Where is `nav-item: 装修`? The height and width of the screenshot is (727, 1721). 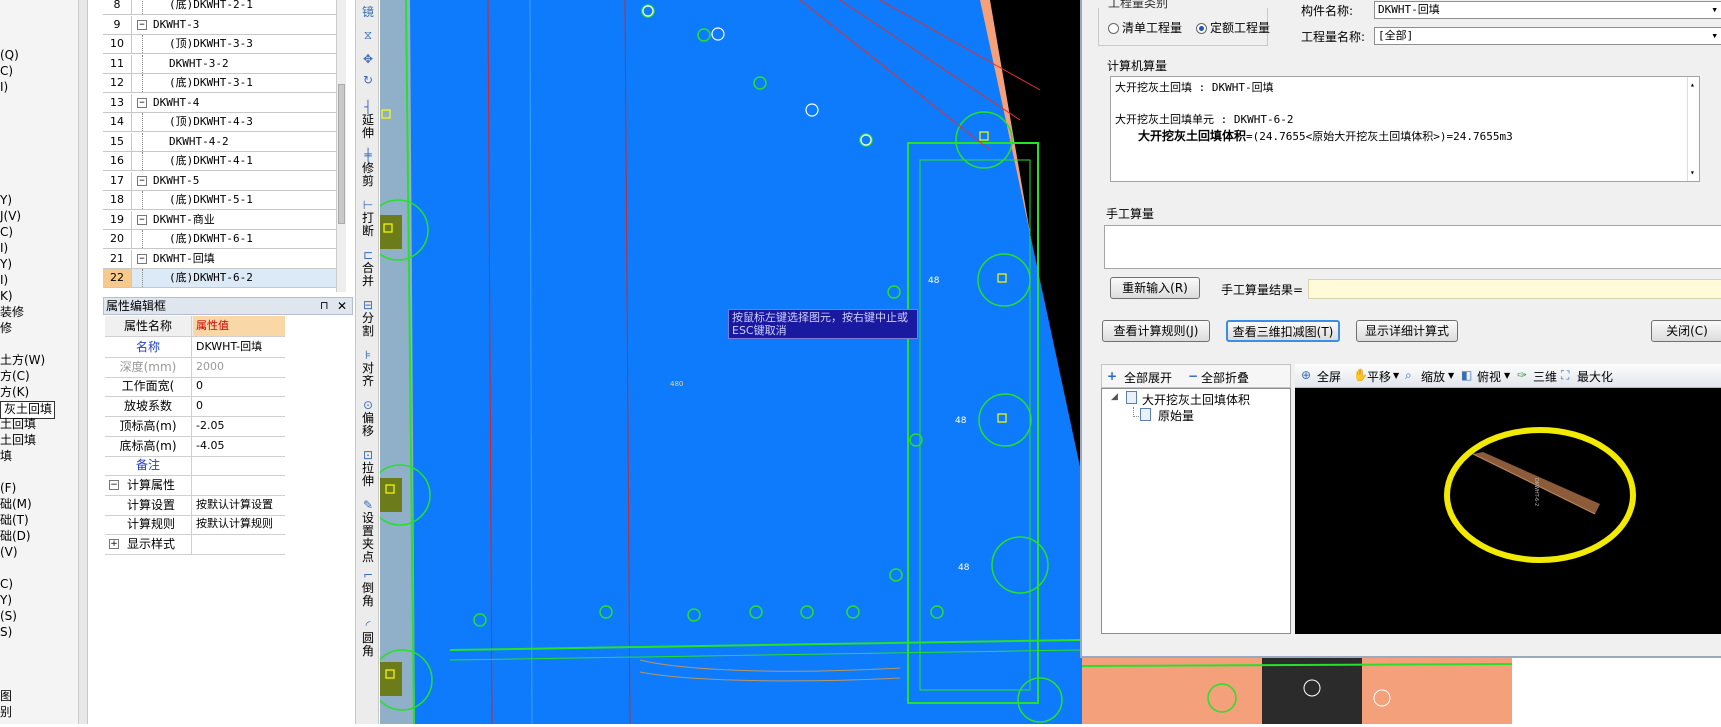
nav-item: 装修 is located at coordinates (12, 312).